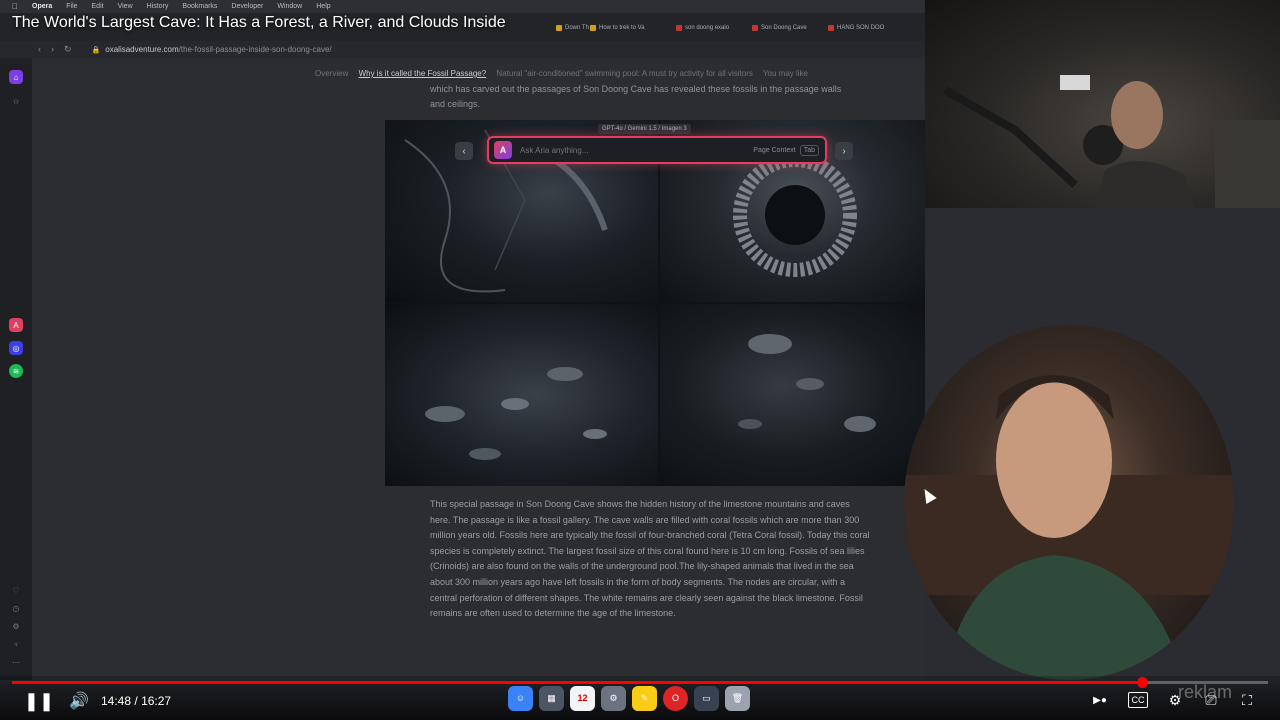 The image size is (1280, 720). What do you see at coordinates (785, 73) in the screenshot?
I see `toc-item: You may like` at bounding box center [785, 73].